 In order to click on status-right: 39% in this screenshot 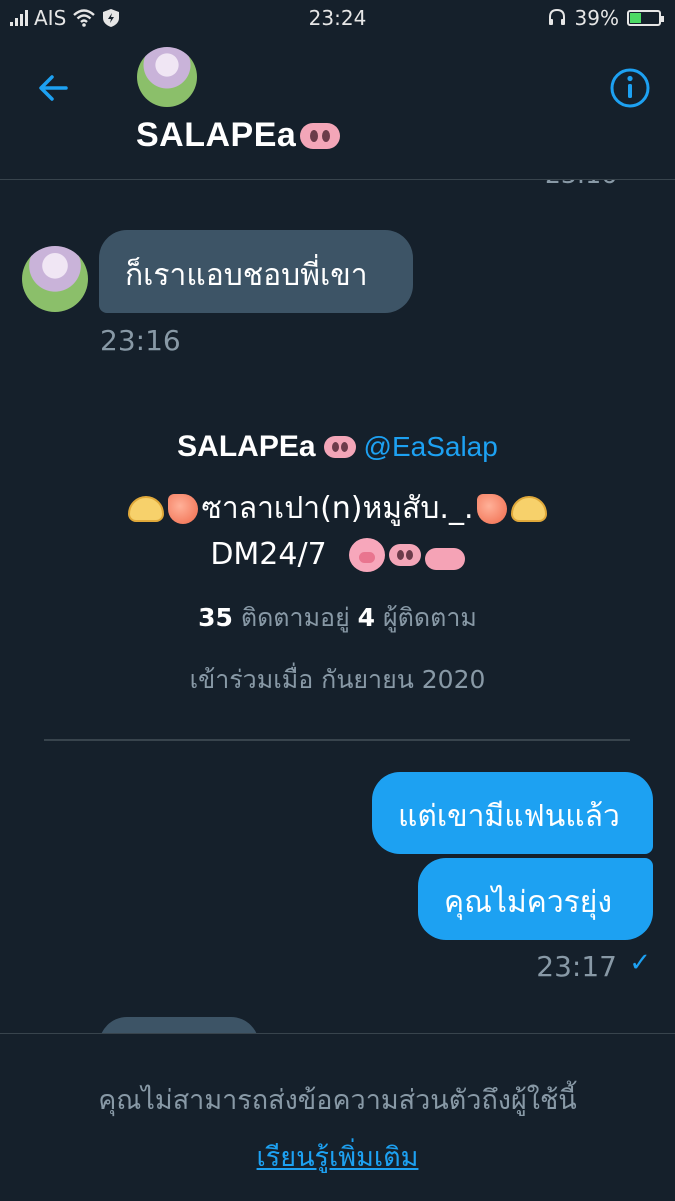, I will do `click(605, 18)`.